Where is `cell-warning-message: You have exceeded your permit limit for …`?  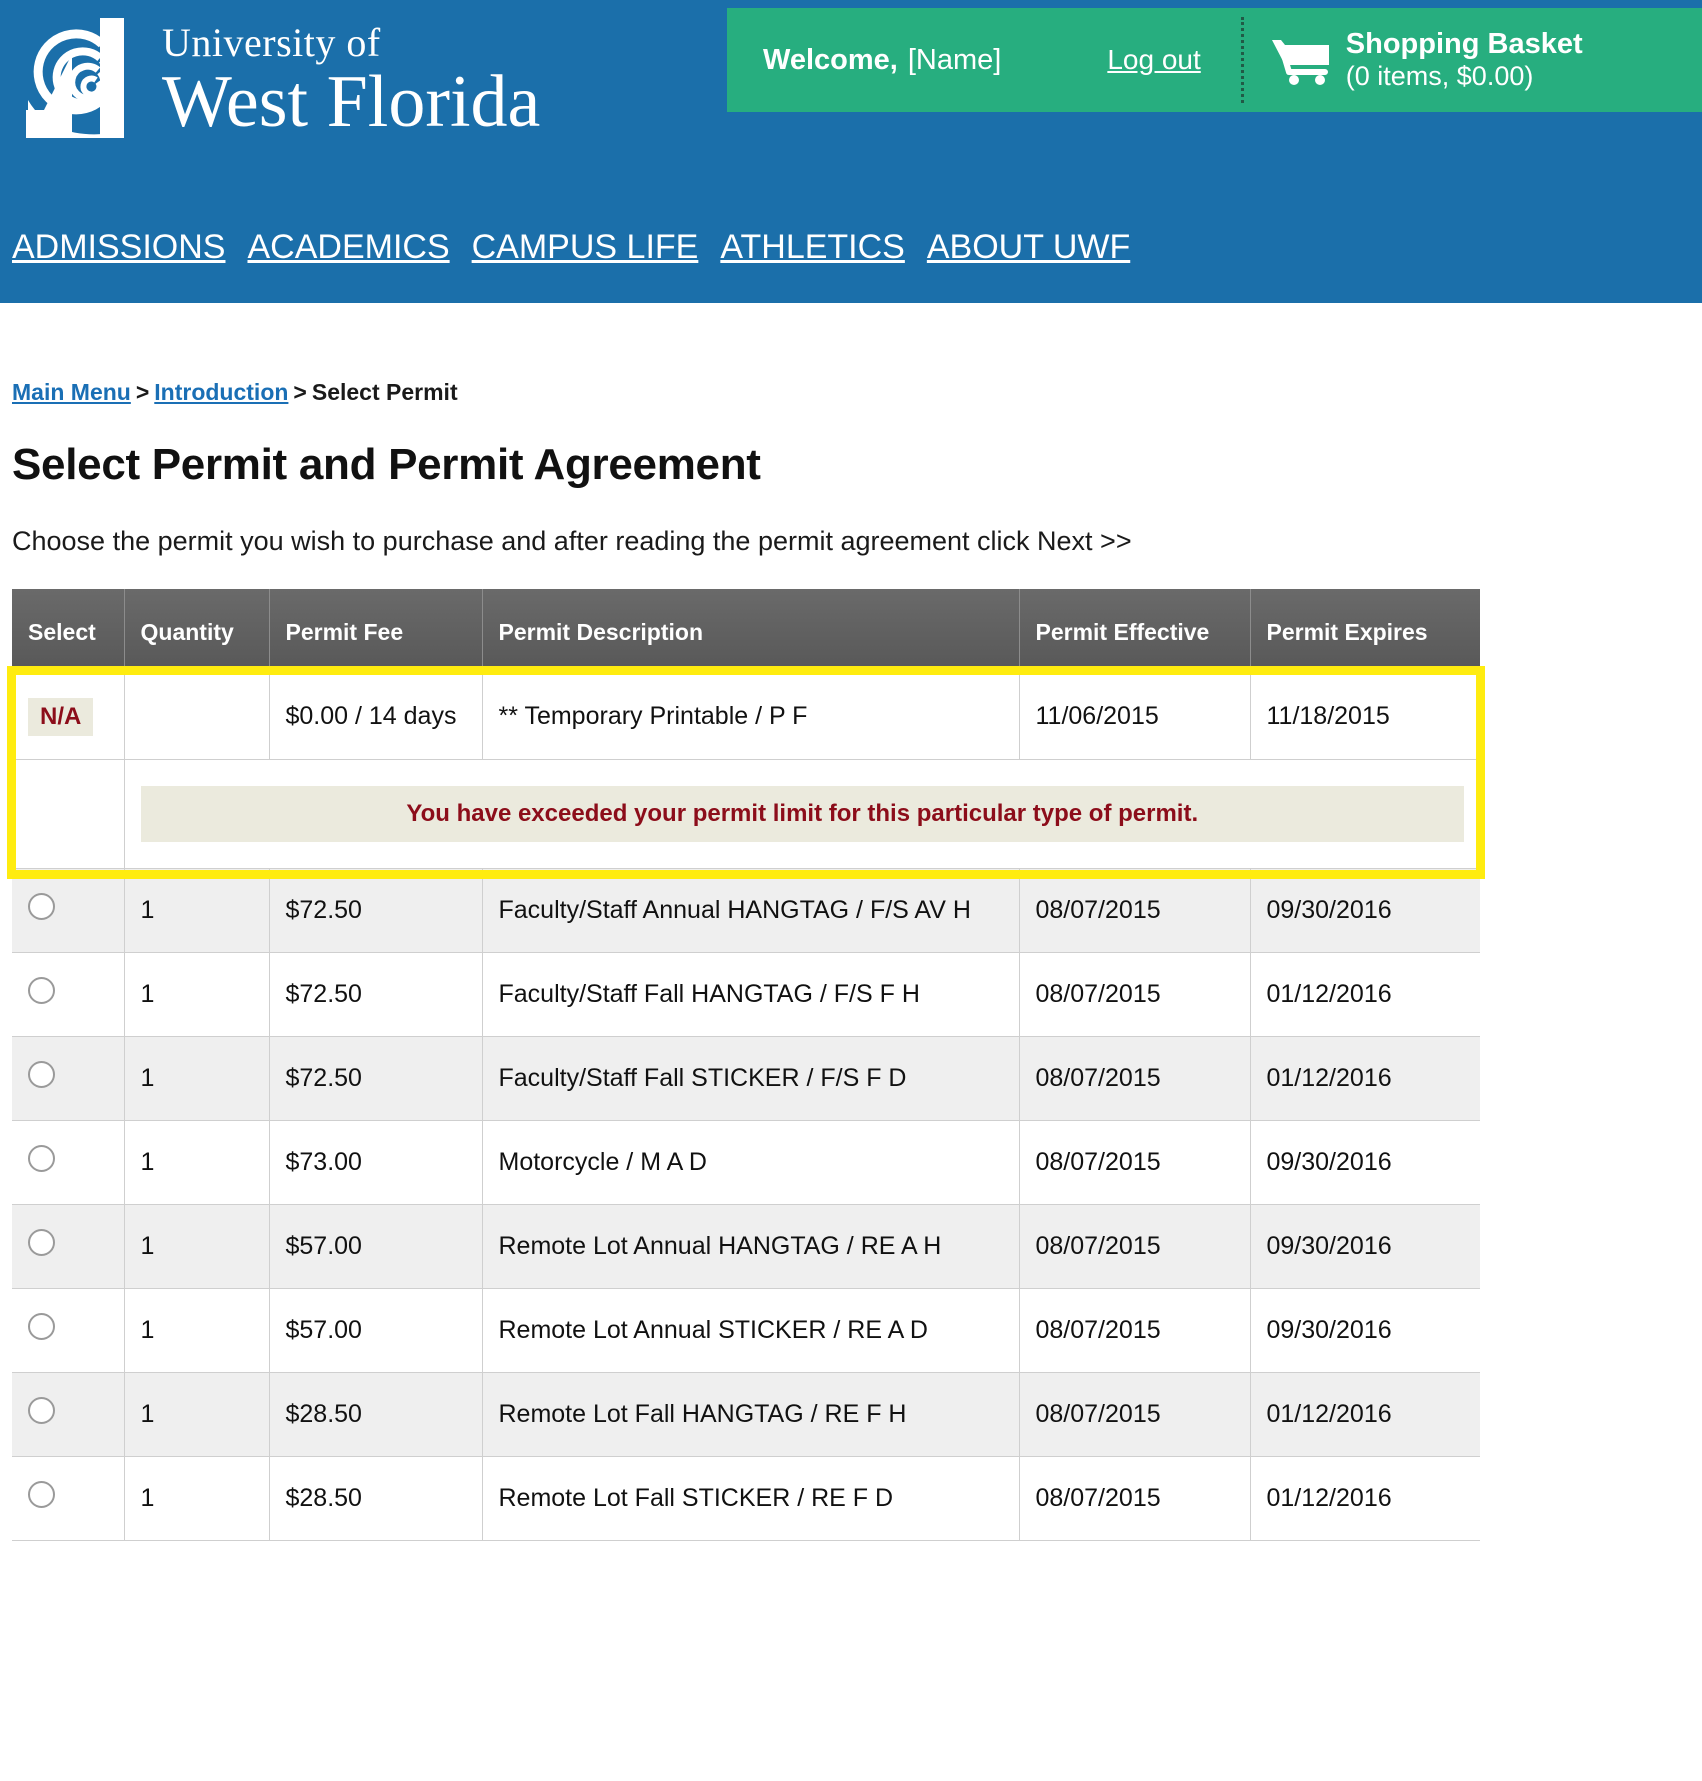
cell-warning-message: You have exceeded your permit limit for … is located at coordinates (802, 814).